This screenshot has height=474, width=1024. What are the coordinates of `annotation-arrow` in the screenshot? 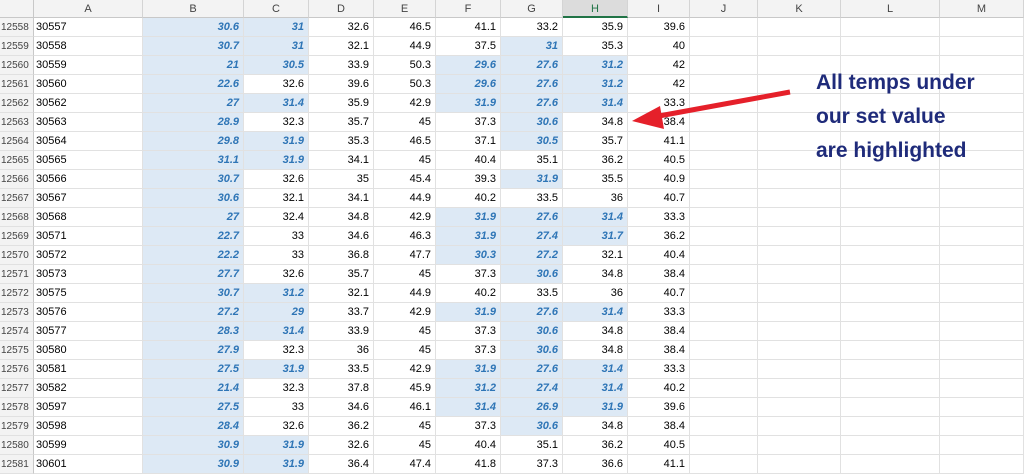 It's located at (711, 109).